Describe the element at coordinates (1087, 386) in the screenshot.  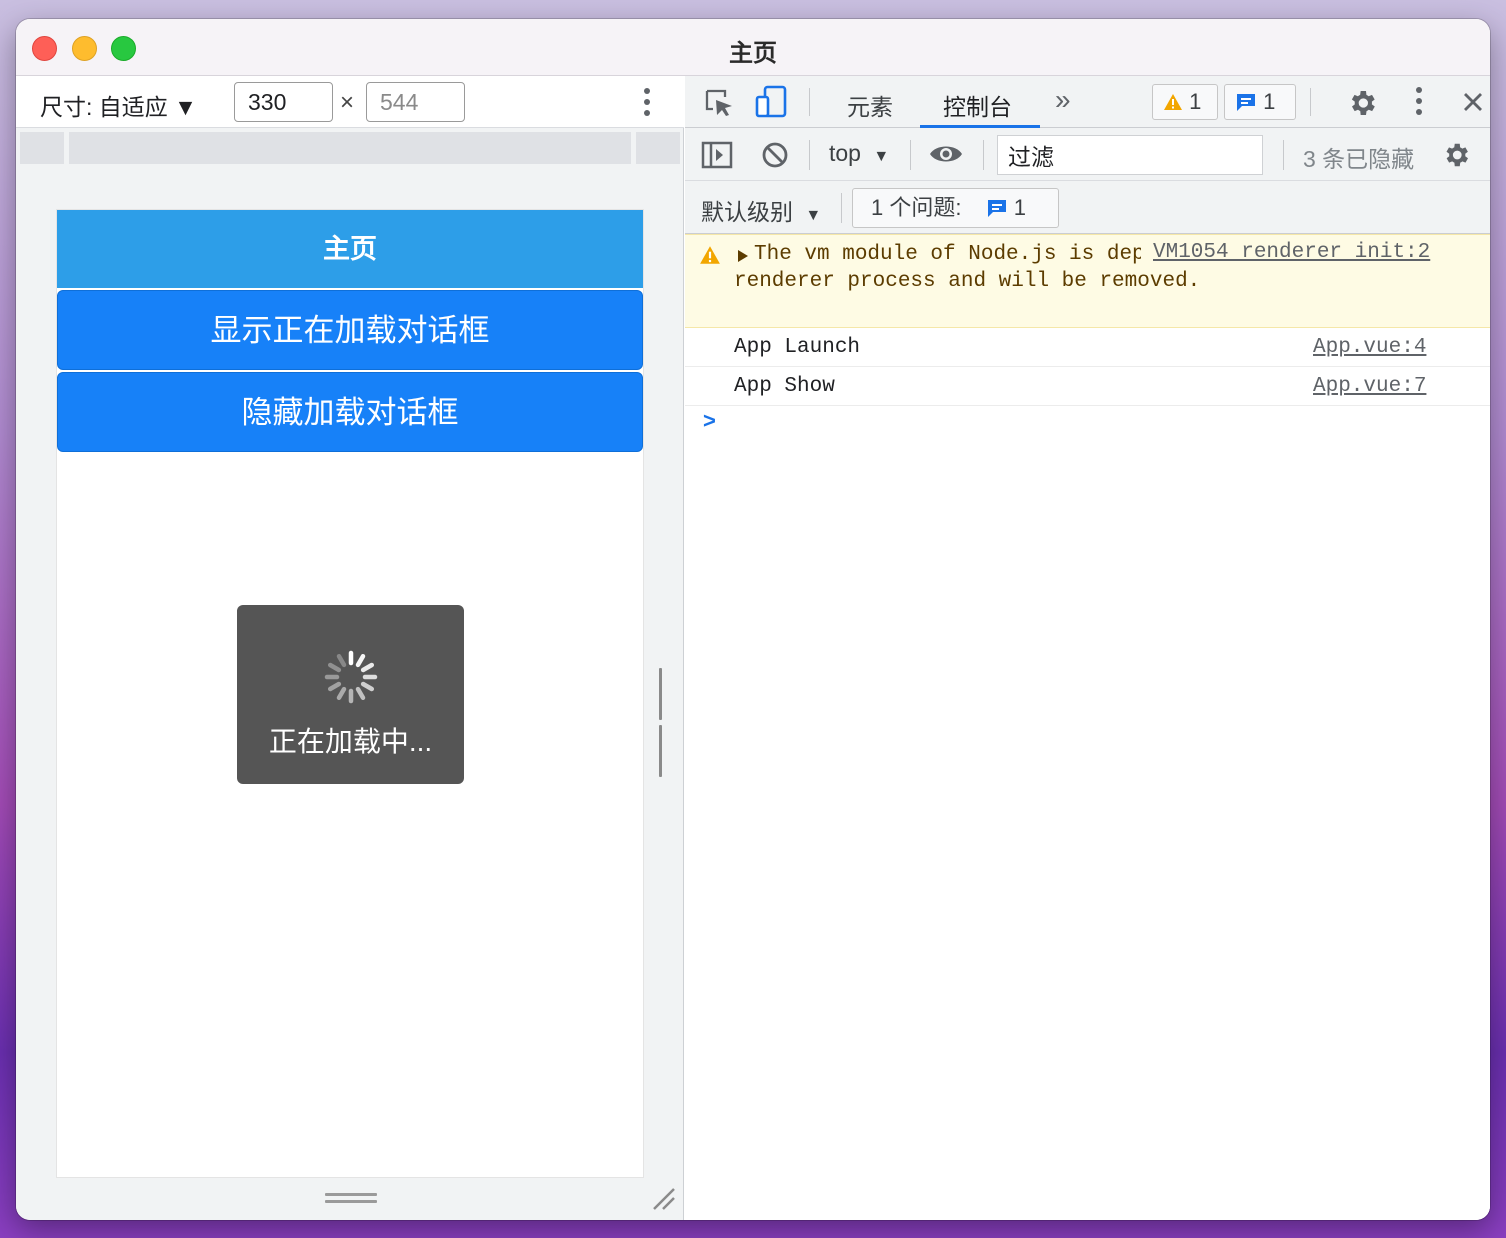
I see `console-log-row: App Show App.vue:7` at that location.